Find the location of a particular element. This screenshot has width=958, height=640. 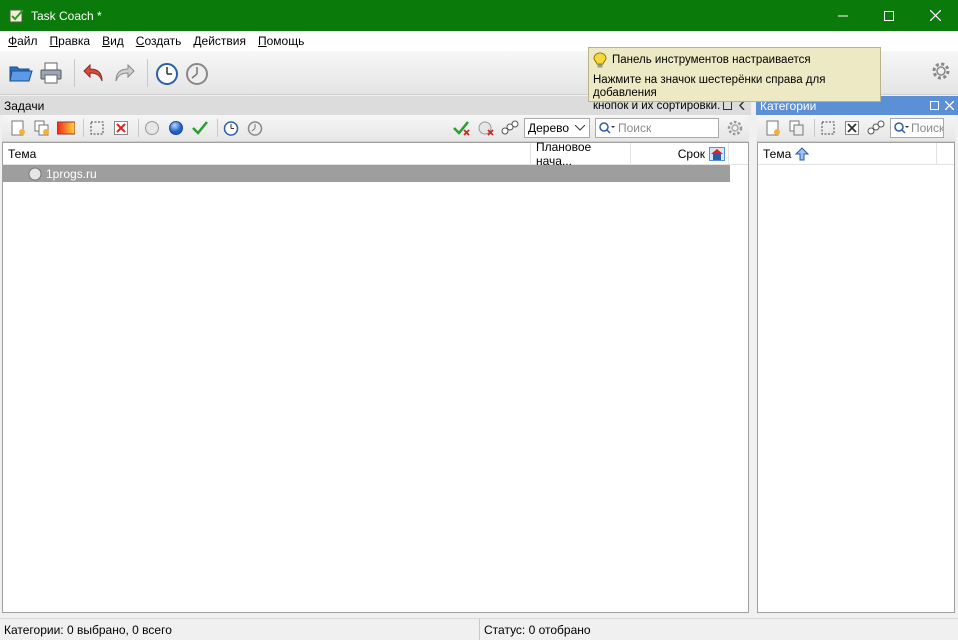

menu-file: Файл is located at coordinates (23, 41).